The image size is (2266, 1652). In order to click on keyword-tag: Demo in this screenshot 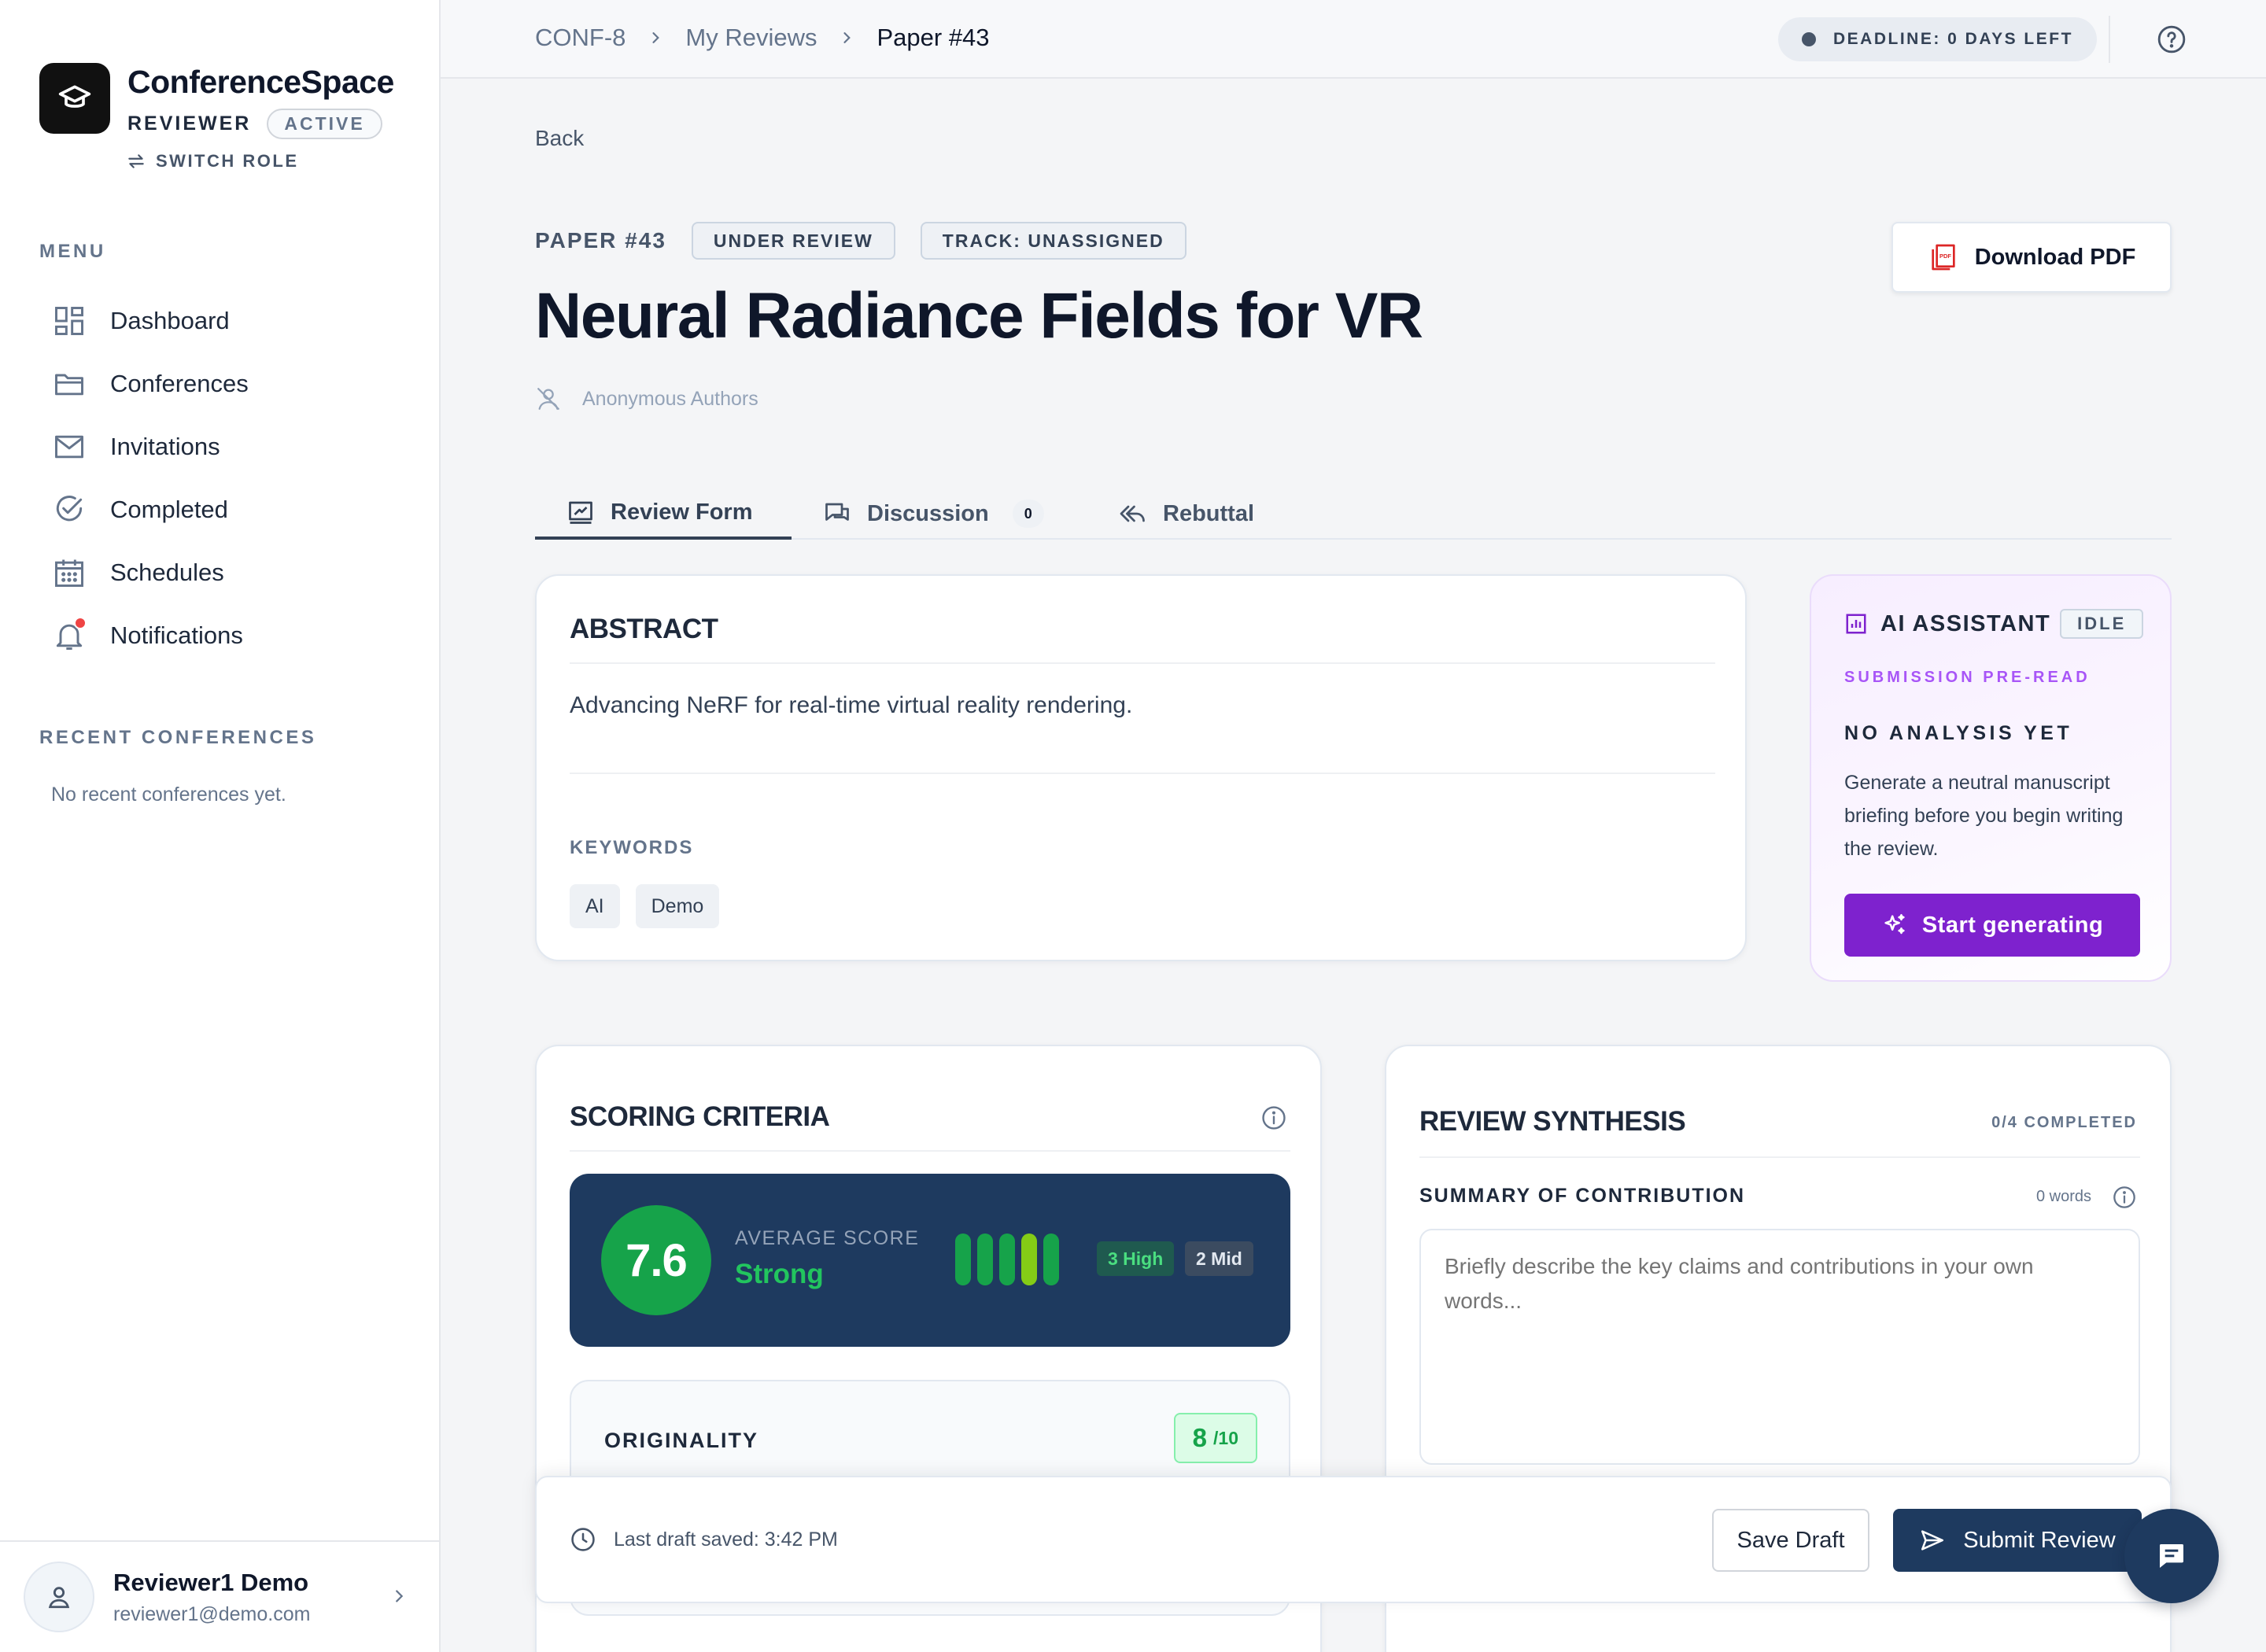, I will do `click(677, 906)`.